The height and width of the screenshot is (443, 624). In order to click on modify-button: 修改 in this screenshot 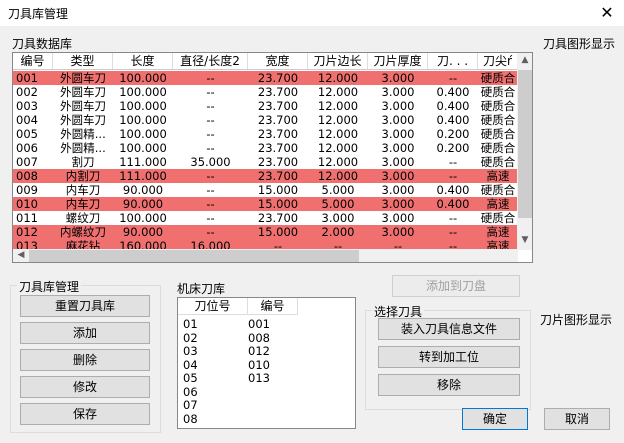, I will do `click(85, 387)`.